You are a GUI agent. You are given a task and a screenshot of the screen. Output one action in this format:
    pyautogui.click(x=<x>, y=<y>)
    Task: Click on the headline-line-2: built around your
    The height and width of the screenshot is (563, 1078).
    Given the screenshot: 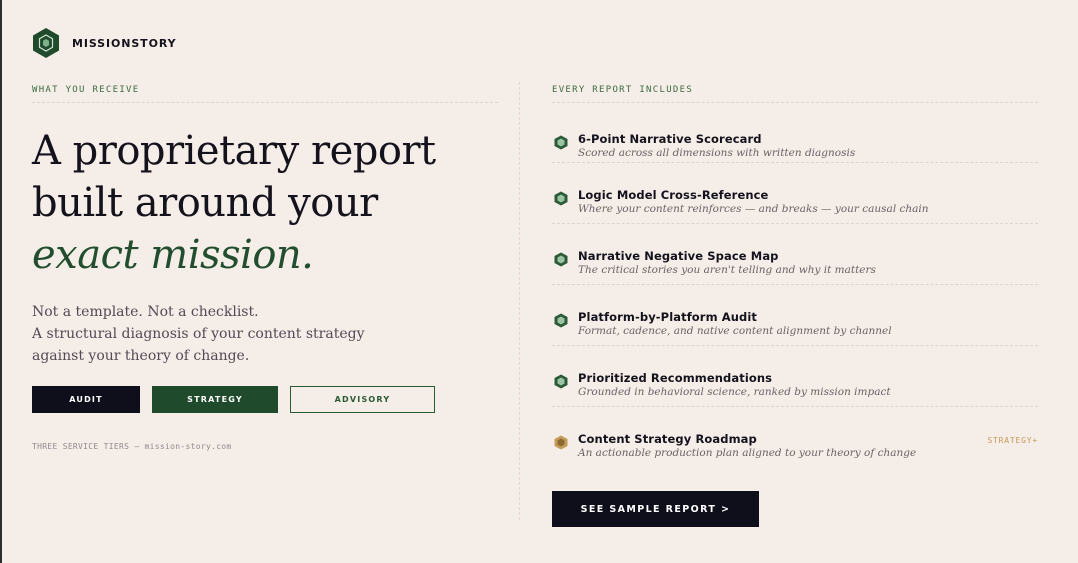 What is the action you would take?
    pyautogui.click(x=205, y=203)
    